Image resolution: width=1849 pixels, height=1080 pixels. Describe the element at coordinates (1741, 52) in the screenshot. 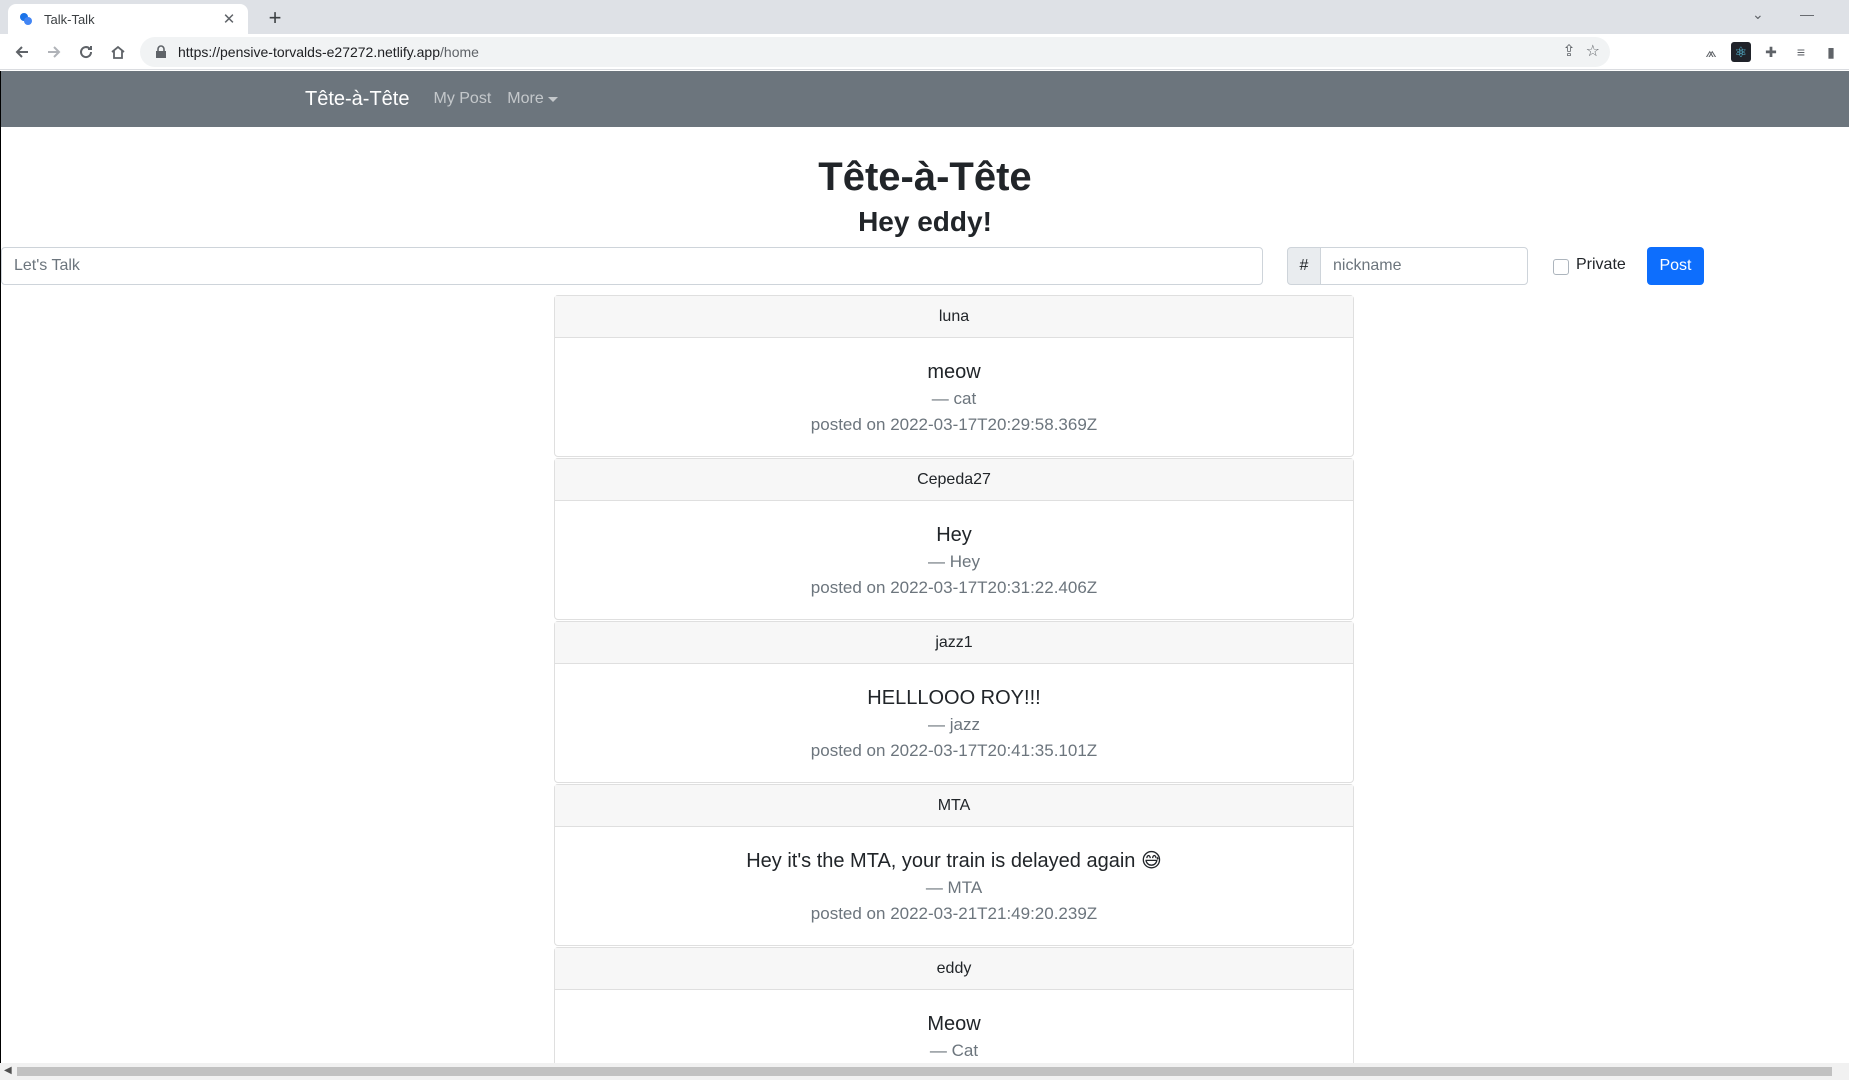

I see `react-devtools-icon: ⚛` at that location.